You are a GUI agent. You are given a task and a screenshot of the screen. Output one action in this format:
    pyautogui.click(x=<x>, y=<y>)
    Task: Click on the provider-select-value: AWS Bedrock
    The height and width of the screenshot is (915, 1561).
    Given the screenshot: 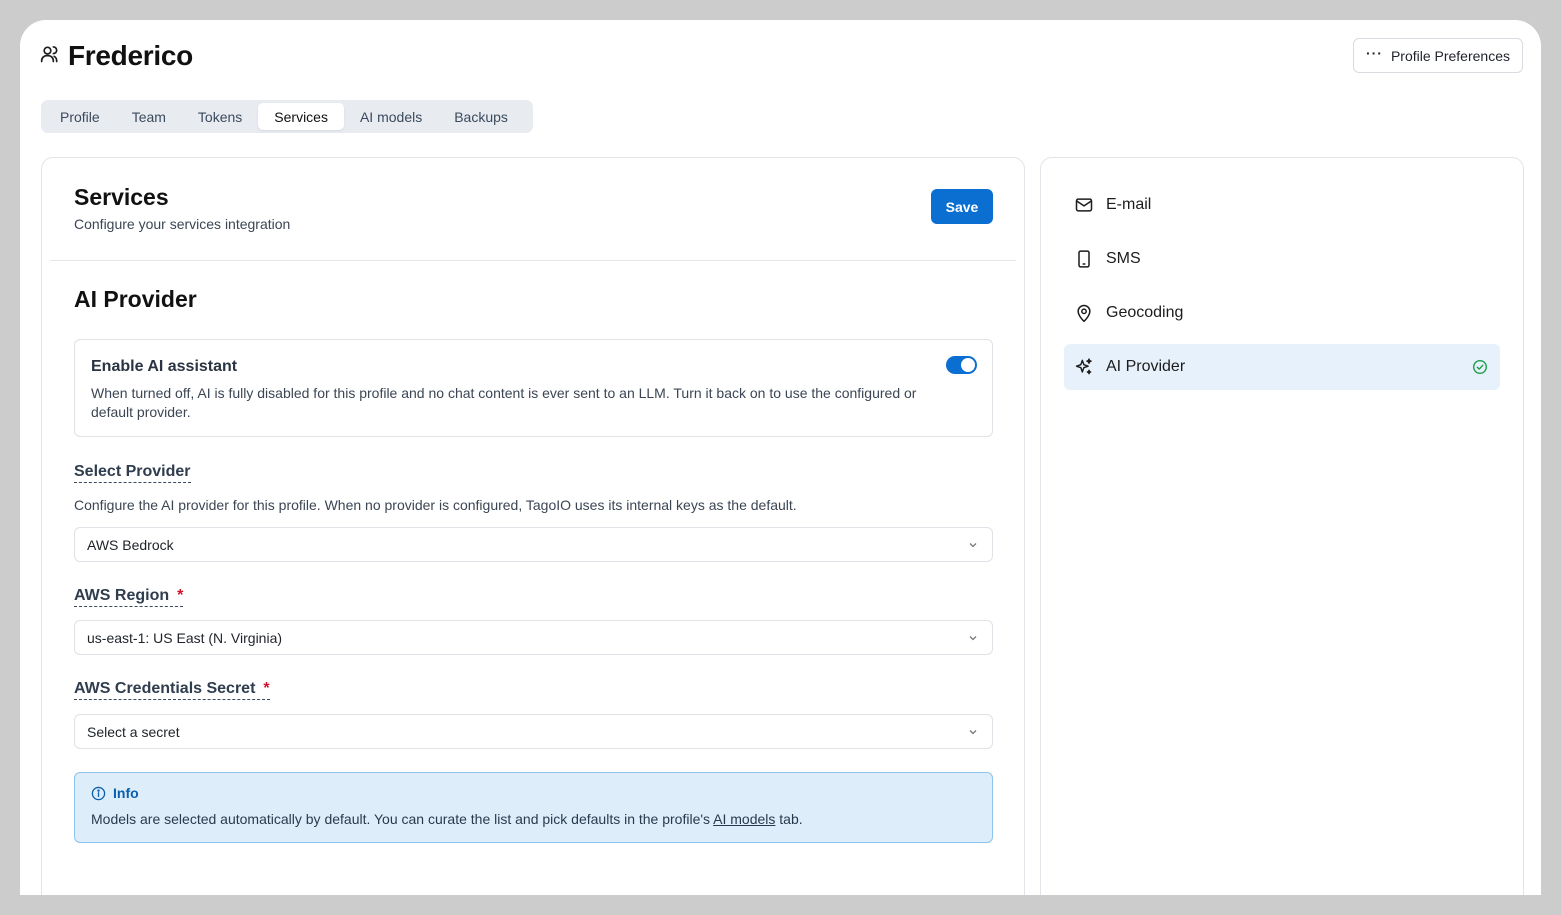 What is the action you would take?
    pyautogui.click(x=130, y=544)
    